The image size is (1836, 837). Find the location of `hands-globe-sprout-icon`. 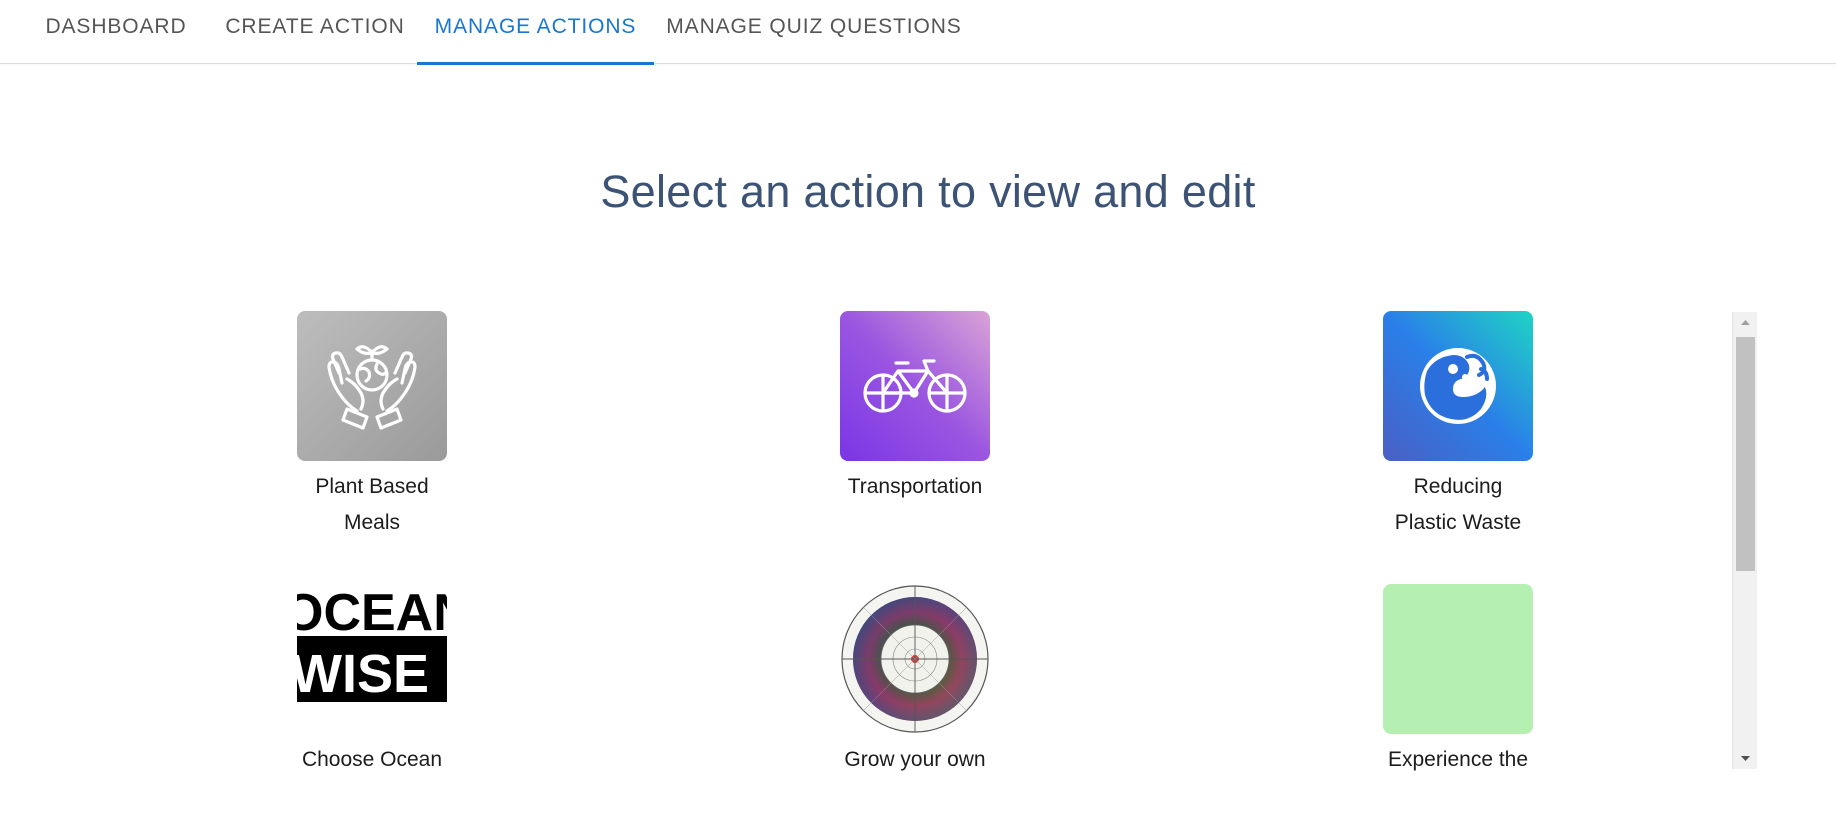

hands-globe-sprout-icon is located at coordinates (372, 386).